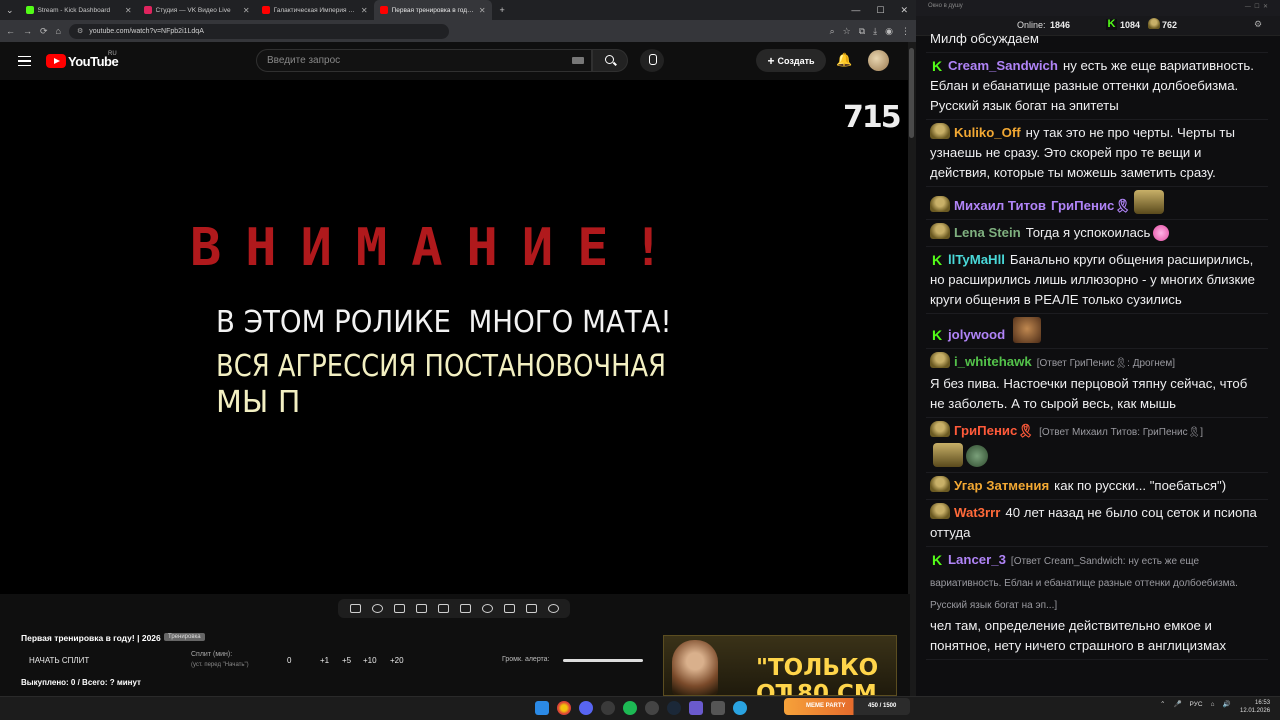 This screenshot has height=720, width=1280. I want to click on extensions-icon: ⧉, so click(862, 31).